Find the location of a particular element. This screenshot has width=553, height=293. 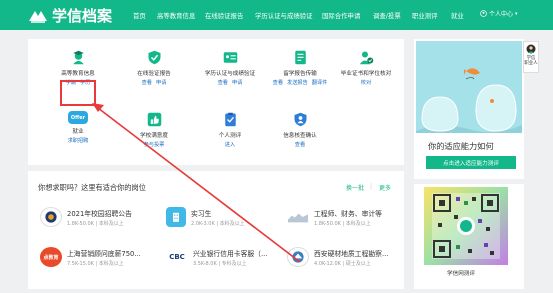

user-center-menu: 个人中心 ▾ is located at coordinates (499, 13).